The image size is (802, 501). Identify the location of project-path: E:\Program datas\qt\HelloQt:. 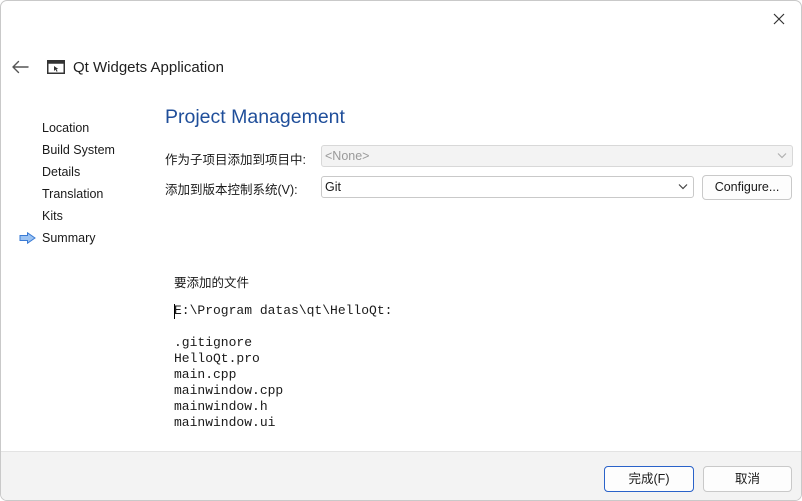
(283, 311).